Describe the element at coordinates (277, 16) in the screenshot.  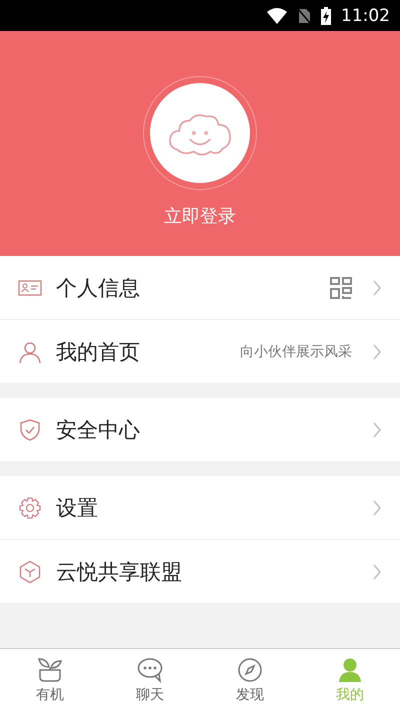
I see `wifi-icon` at that location.